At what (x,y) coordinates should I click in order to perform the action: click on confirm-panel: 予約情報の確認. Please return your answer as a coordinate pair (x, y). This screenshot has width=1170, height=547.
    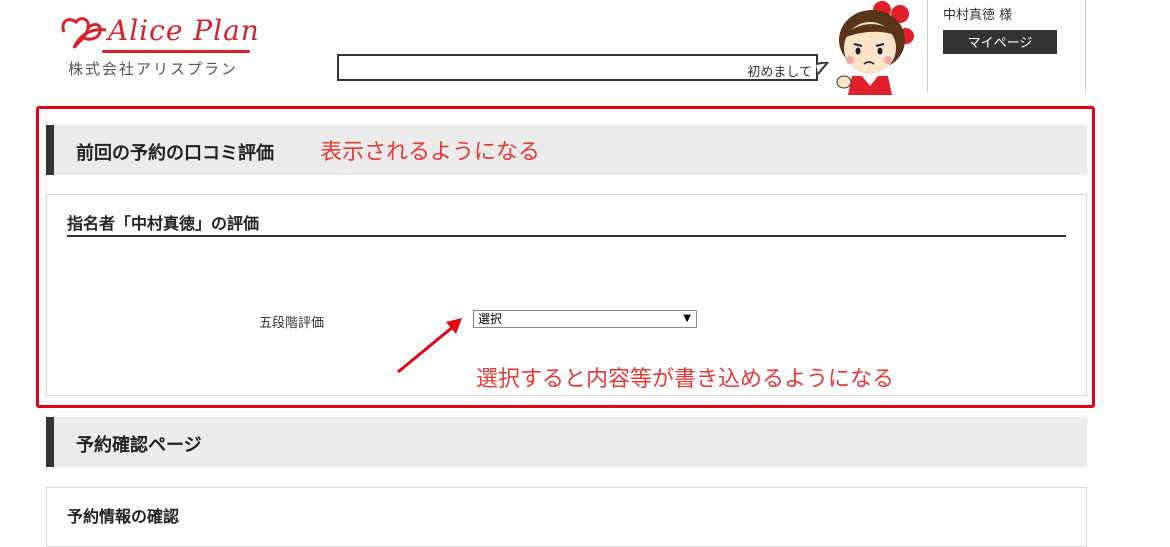
    Looking at the image, I should click on (566, 517).